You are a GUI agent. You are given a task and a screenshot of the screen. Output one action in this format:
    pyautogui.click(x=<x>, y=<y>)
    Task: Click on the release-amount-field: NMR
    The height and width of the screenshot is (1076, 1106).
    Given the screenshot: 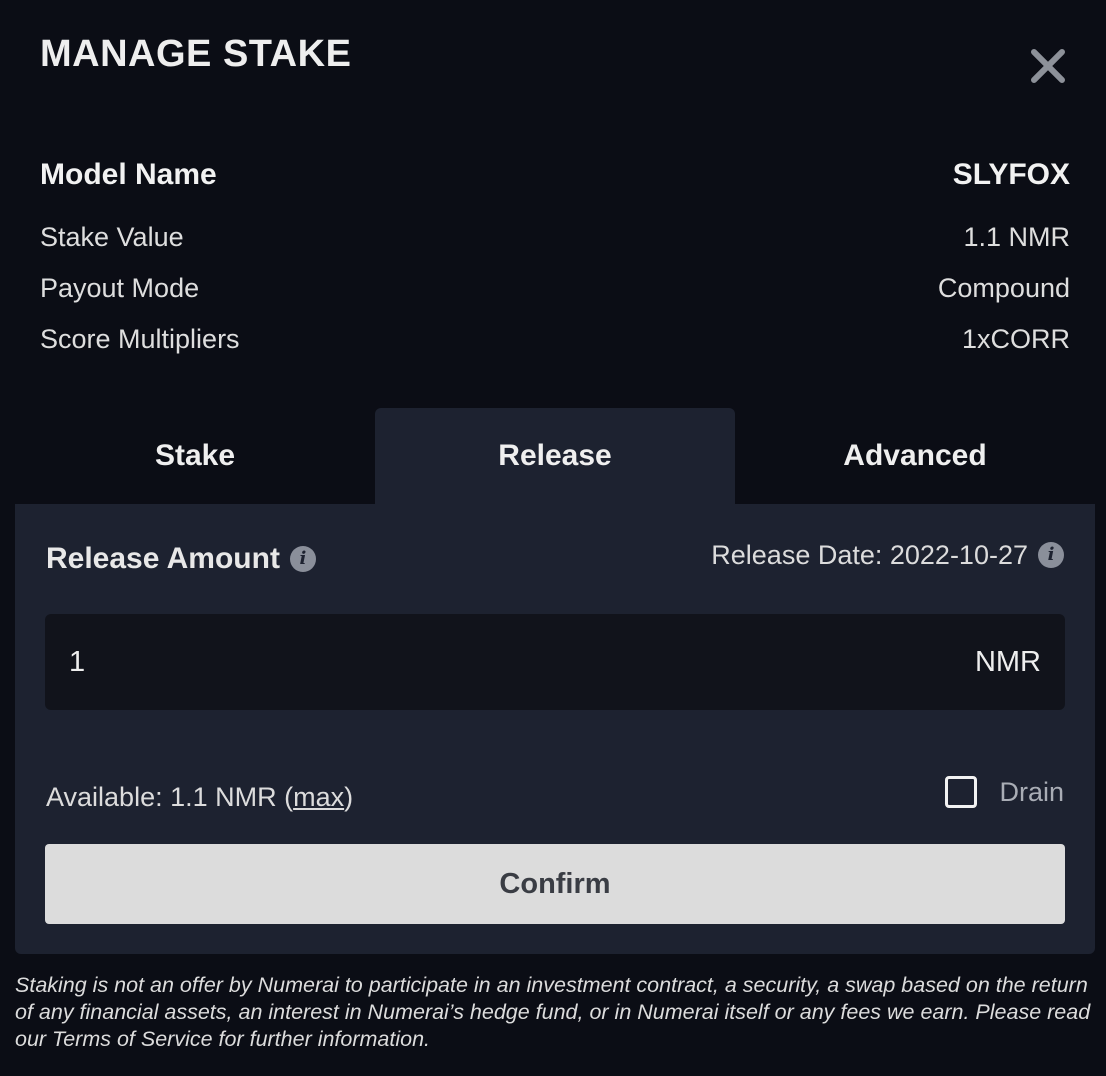 What is the action you would take?
    pyautogui.click(x=555, y=662)
    